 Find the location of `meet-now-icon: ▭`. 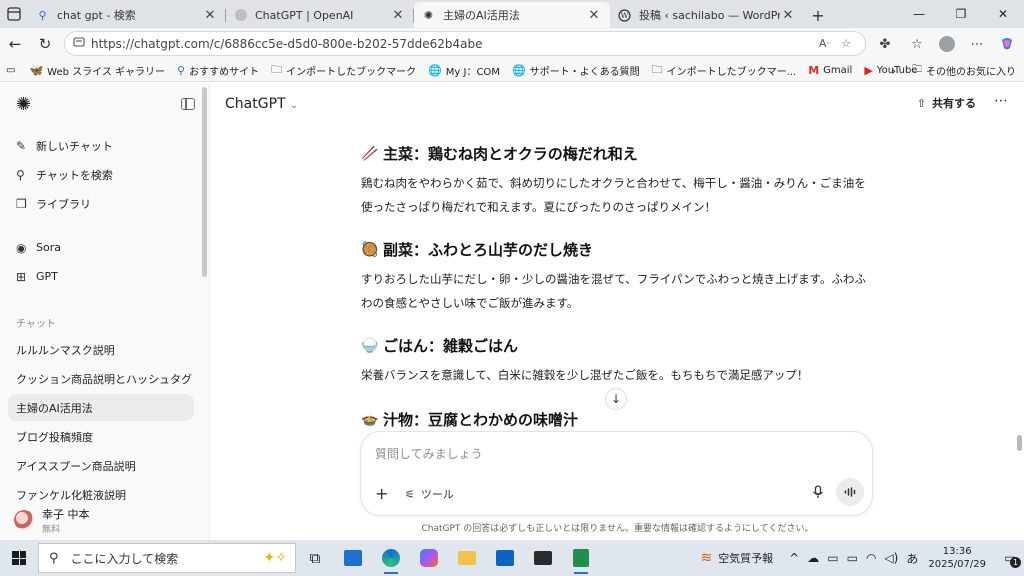

meet-now-icon: ▭ is located at coordinates (832, 558).